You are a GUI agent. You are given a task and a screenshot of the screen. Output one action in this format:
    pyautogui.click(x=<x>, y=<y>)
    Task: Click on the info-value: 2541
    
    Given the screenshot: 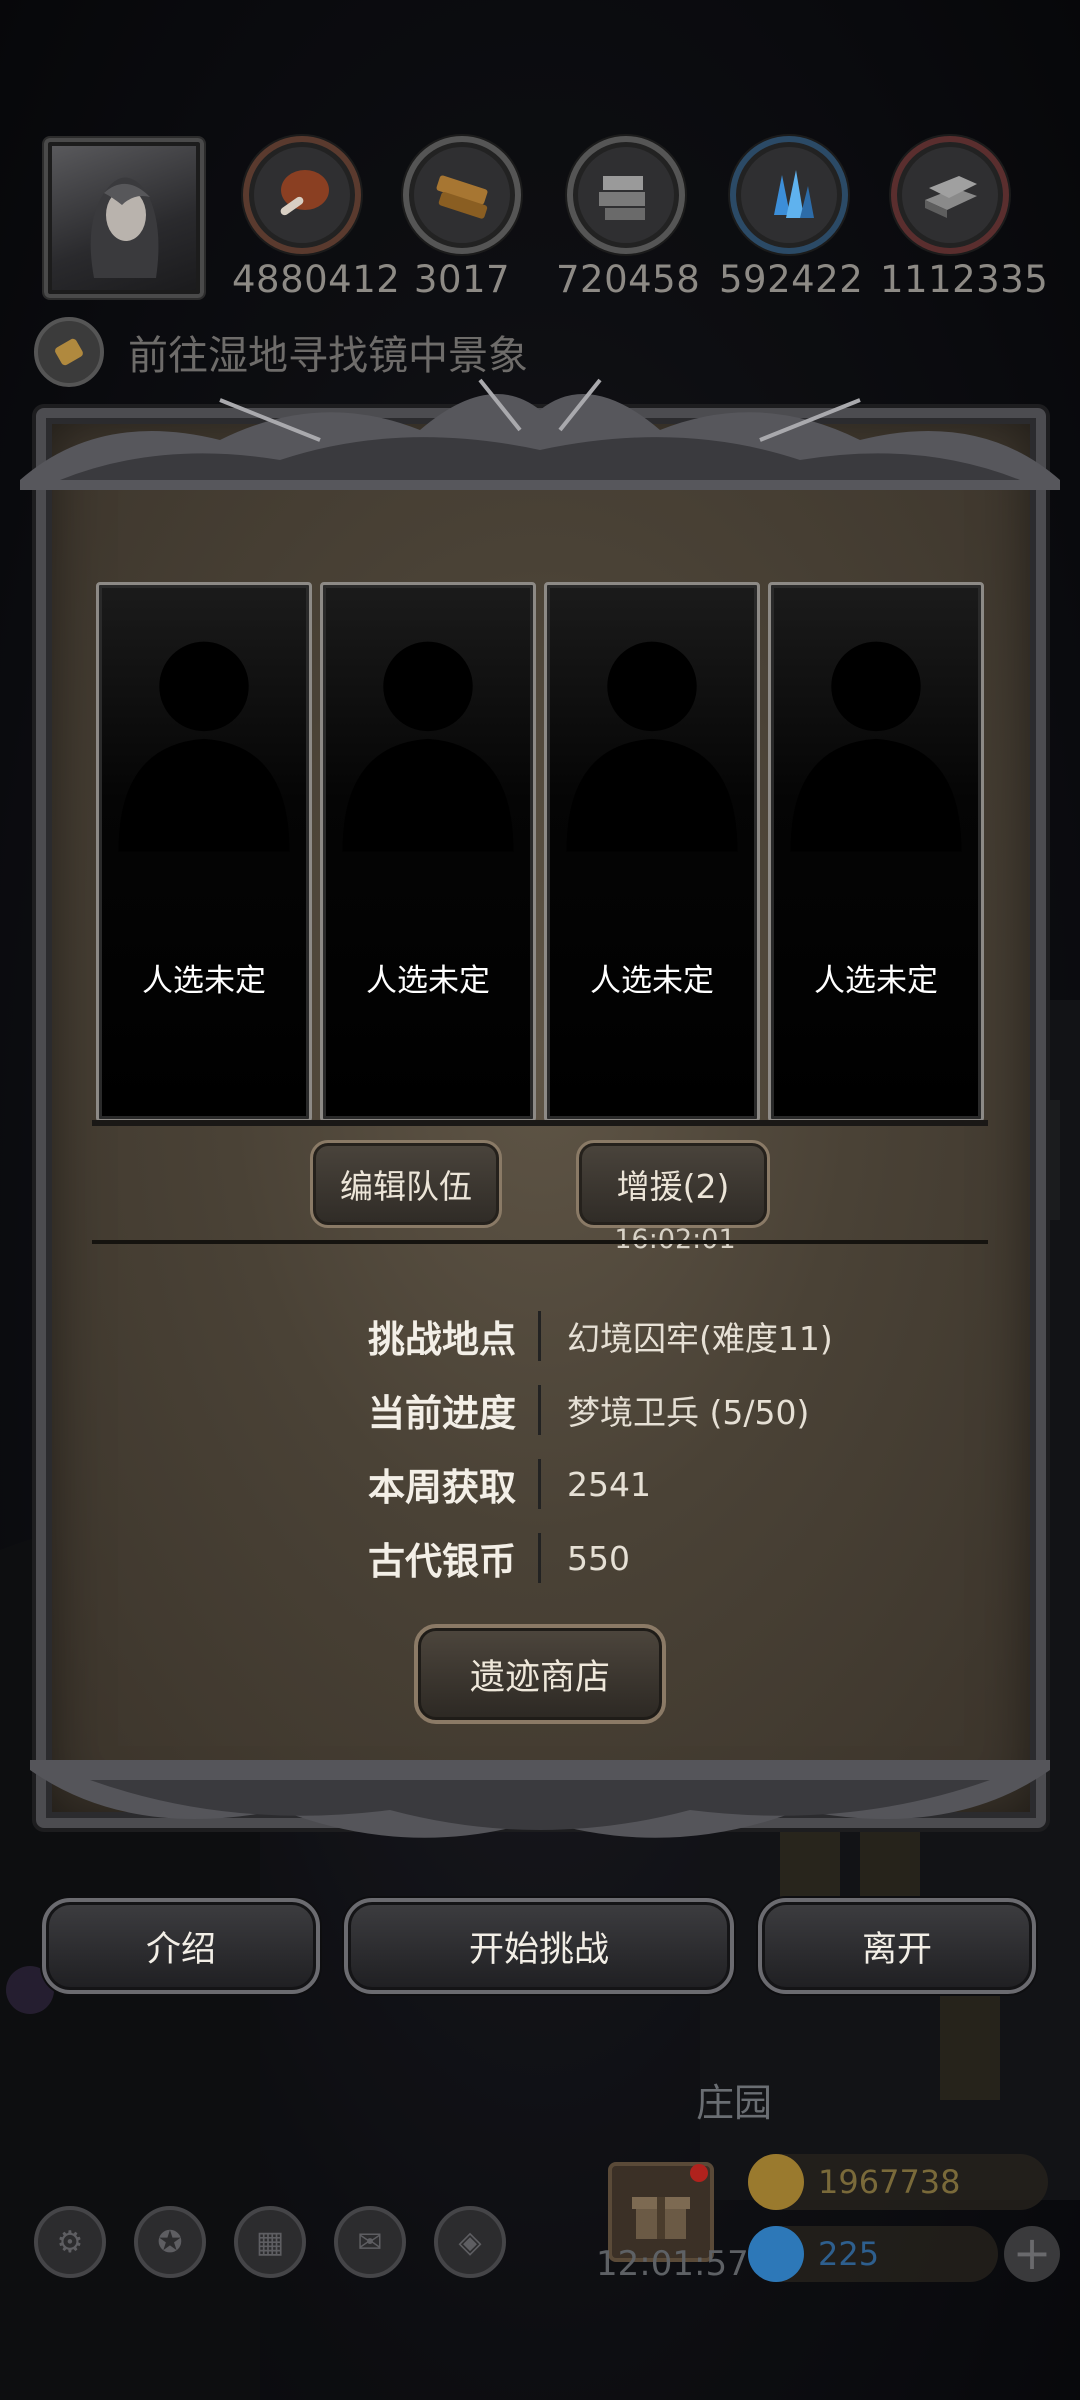 What is the action you would take?
    pyautogui.click(x=609, y=1484)
    